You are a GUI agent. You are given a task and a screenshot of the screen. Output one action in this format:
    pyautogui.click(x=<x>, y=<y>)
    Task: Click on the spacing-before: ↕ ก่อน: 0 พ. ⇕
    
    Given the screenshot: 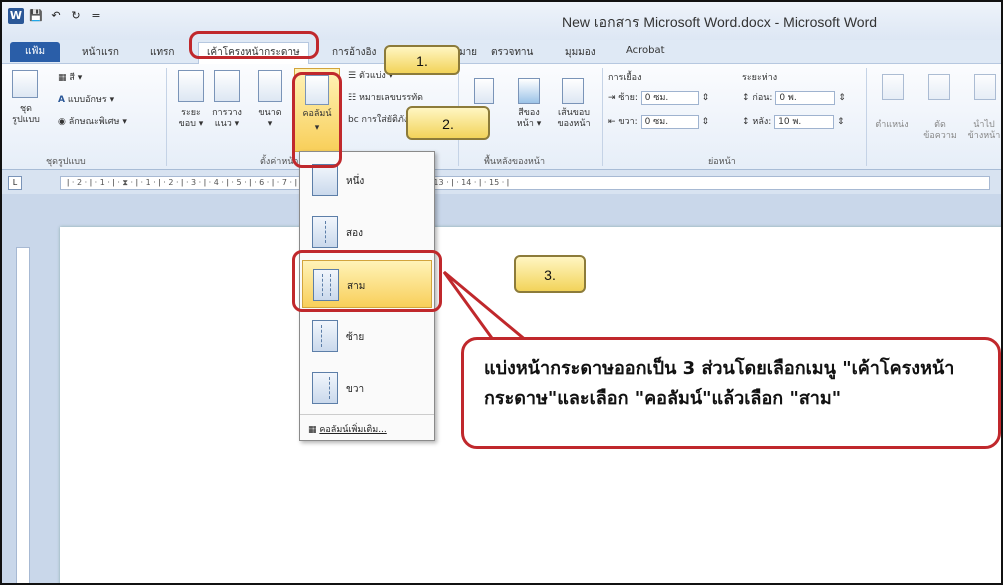 What is the action you would take?
    pyautogui.click(x=794, y=97)
    